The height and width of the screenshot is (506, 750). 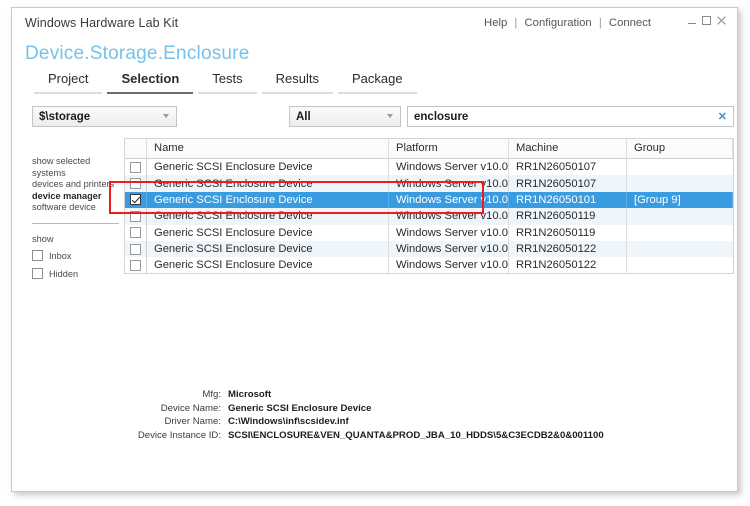 What do you see at coordinates (150, 82) in the screenshot?
I see `tab-selection: Selection` at bounding box center [150, 82].